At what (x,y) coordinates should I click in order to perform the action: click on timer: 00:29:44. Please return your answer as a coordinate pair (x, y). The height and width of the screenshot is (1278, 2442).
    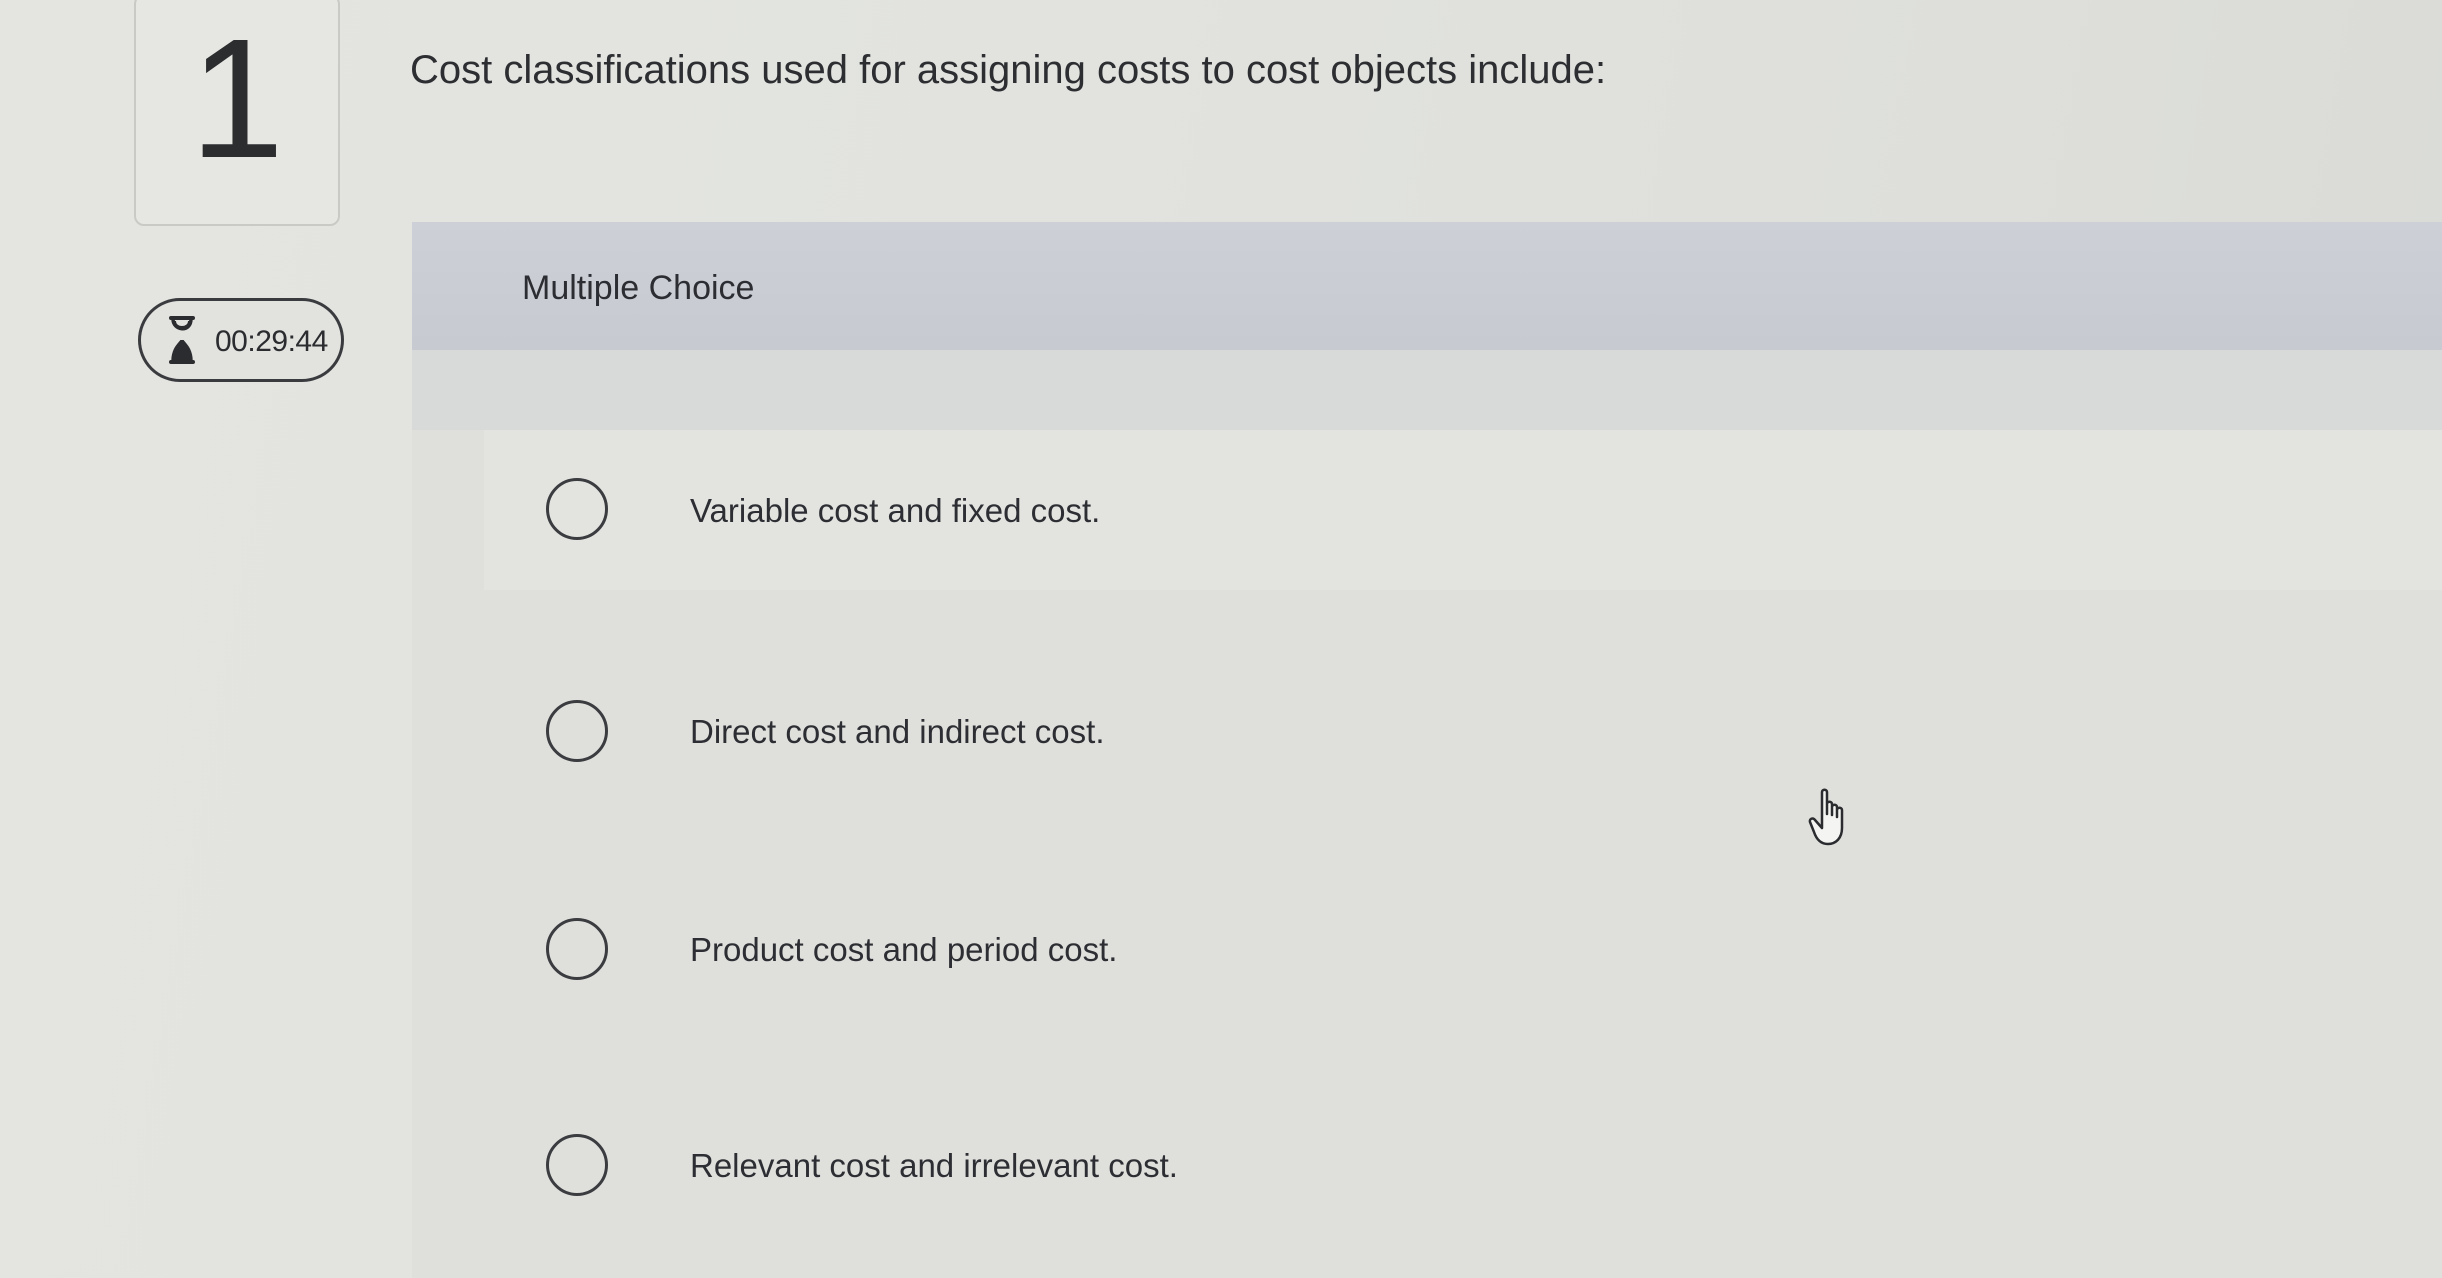
    Looking at the image, I should click on (241, 340).